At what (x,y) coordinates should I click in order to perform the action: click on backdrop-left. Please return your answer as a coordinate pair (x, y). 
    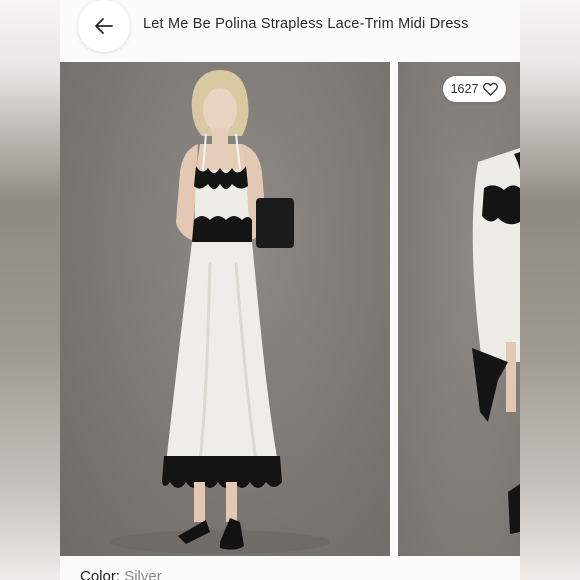
    Looking at the image, I should click on (30, 290).